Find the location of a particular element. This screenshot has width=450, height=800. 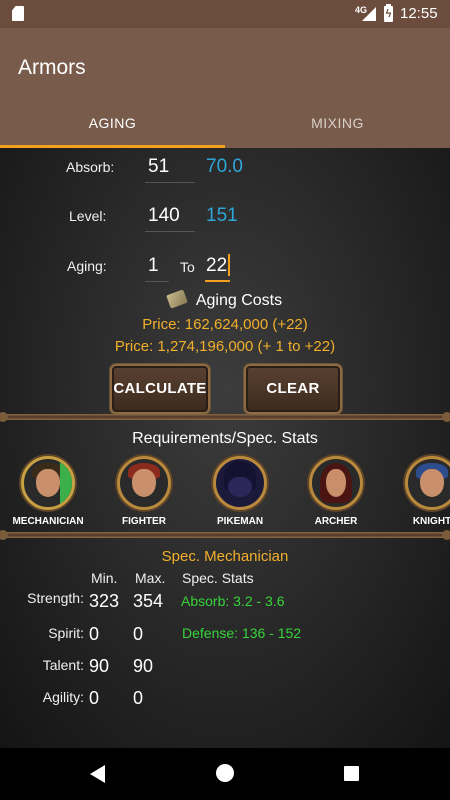

recent-apps-icon is located at coordinates (351, 773).